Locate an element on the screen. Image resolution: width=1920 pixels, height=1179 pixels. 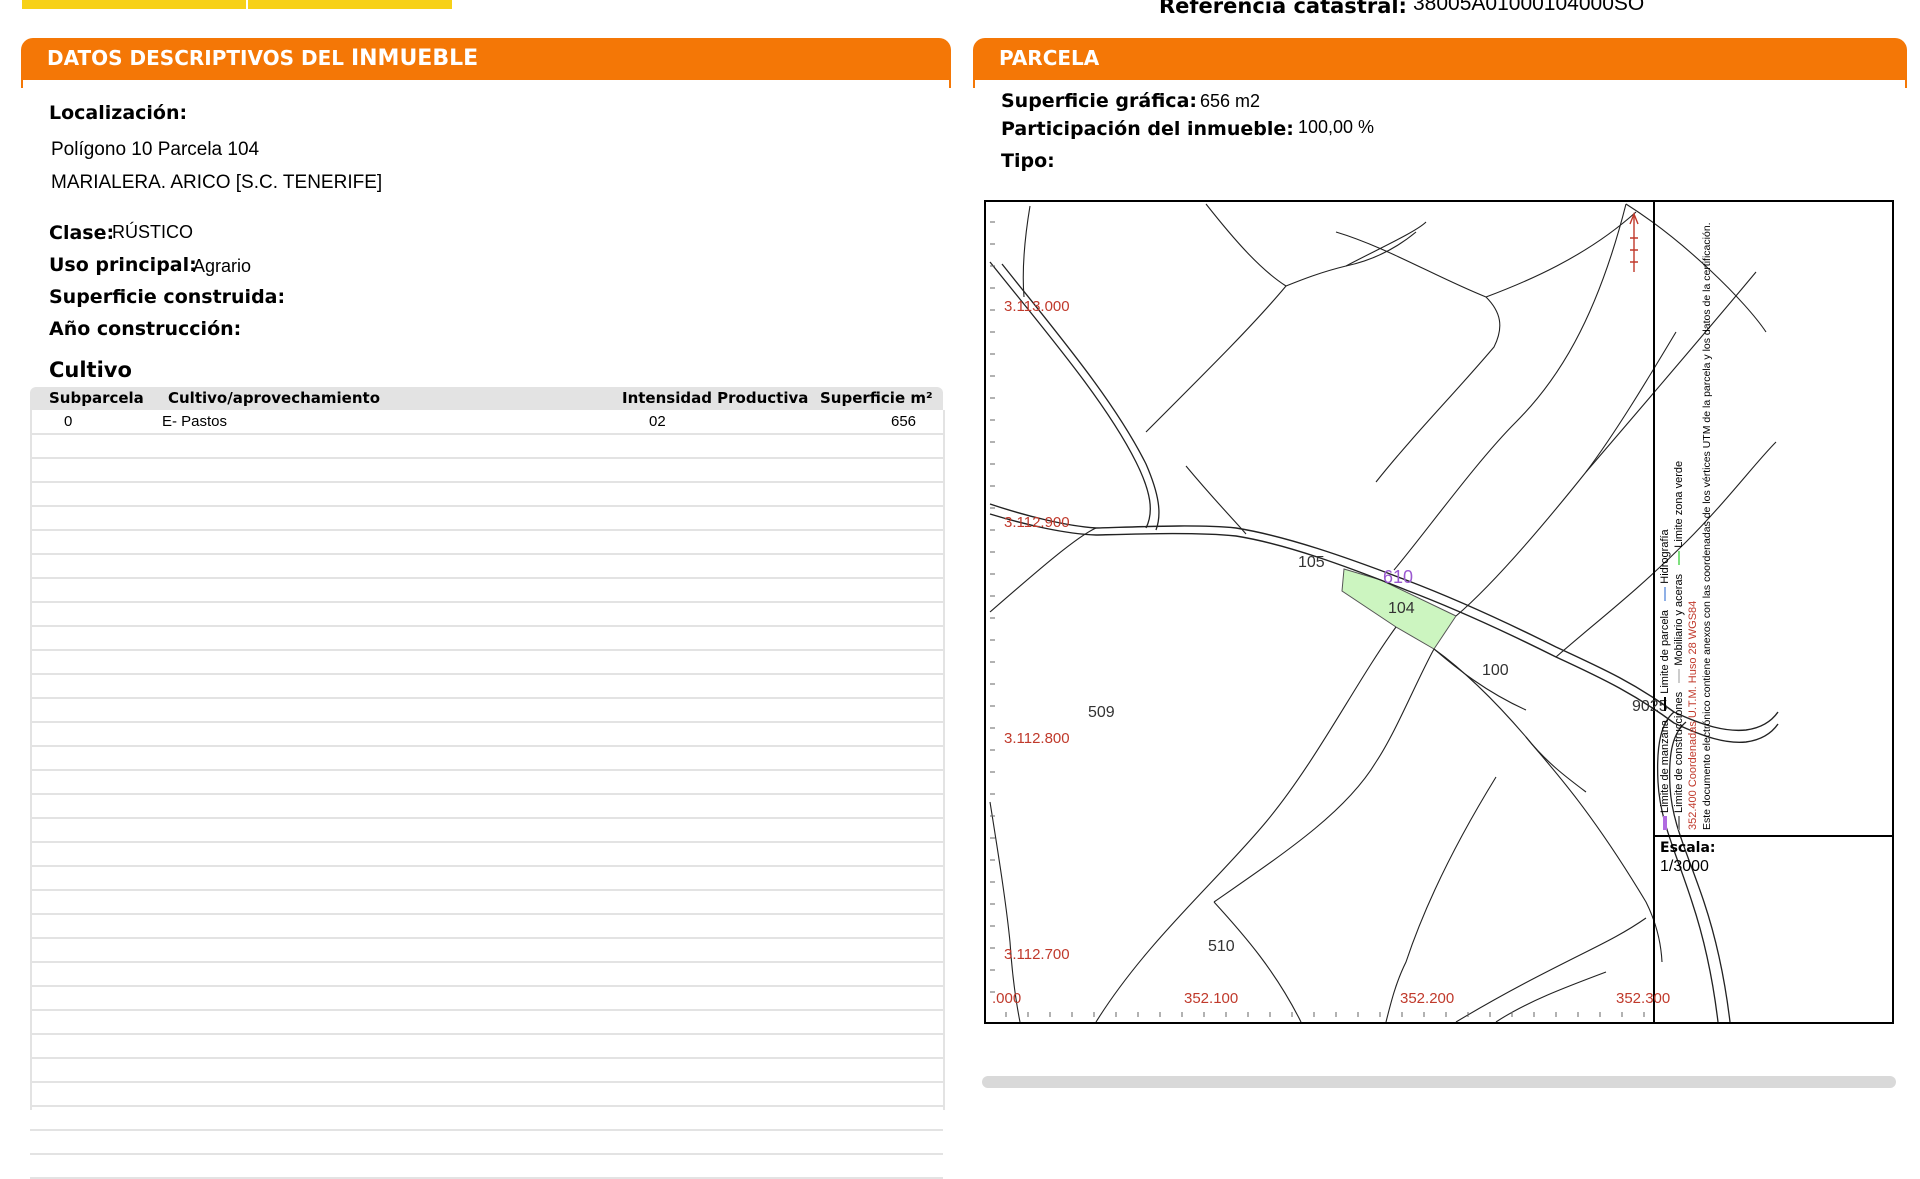
legend-color-lightgray is located at coordinates (1679, 675).